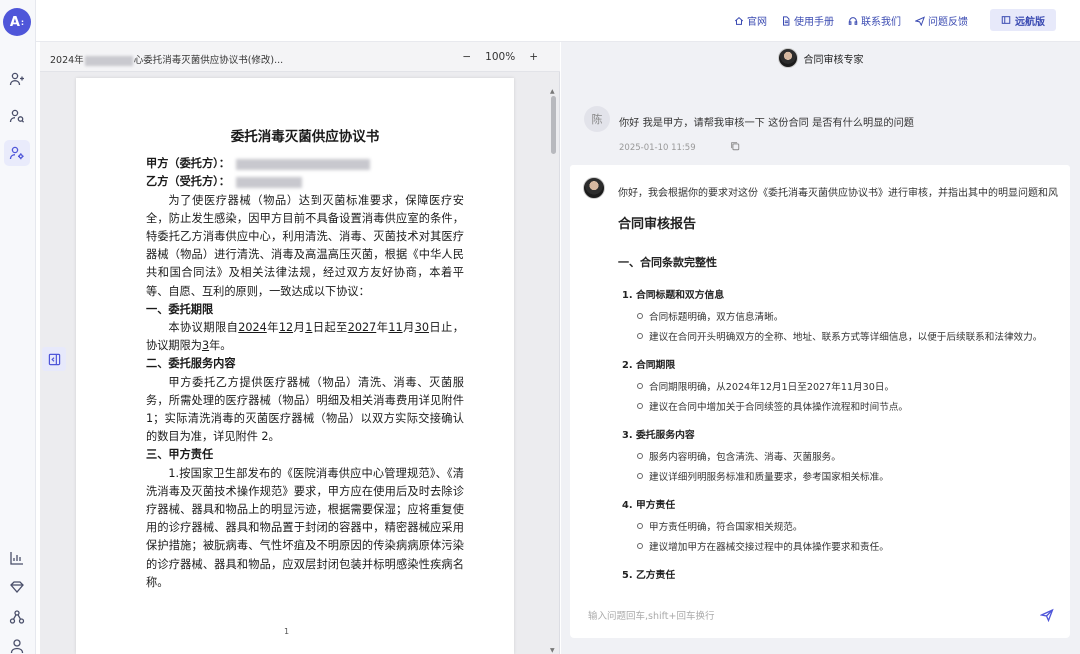 The width and height of the screenshot is (1080, 654). What do you see at coordinates (814, 22) in the screenshot?
I see `toplink-label: 使用手册` at bounding box center [814, 22].